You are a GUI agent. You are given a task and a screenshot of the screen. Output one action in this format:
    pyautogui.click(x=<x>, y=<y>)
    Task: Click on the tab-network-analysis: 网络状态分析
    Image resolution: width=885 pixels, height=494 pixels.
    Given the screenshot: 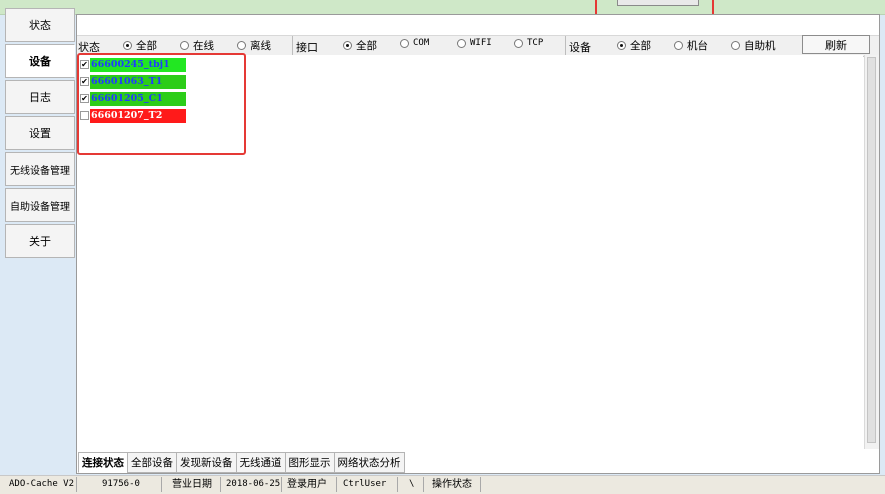 What is the action you would take?
    pyautogui.click(x=369, y=462)
    